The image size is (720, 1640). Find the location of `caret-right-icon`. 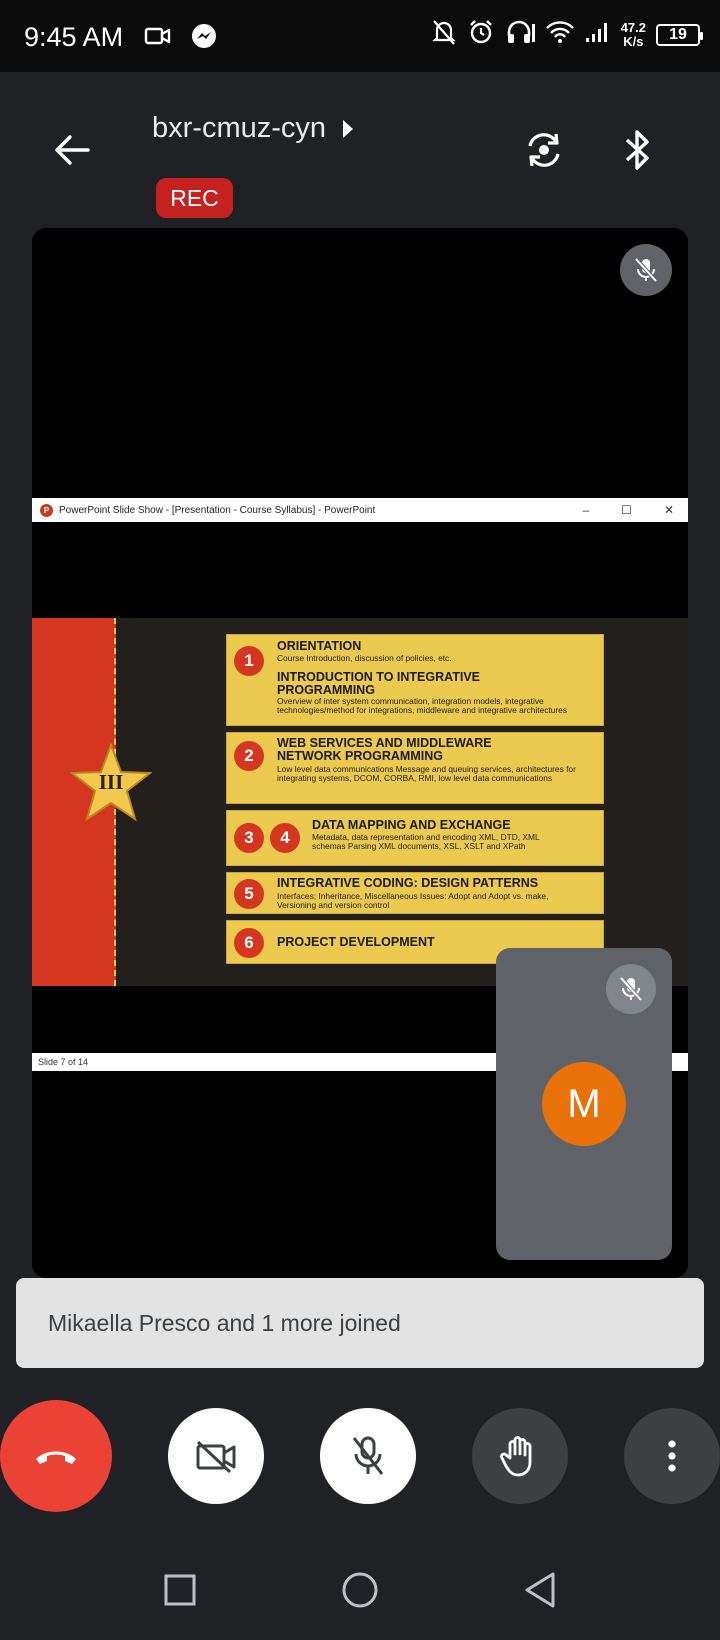

caret-right-icon is located at coordinates (348, 128).